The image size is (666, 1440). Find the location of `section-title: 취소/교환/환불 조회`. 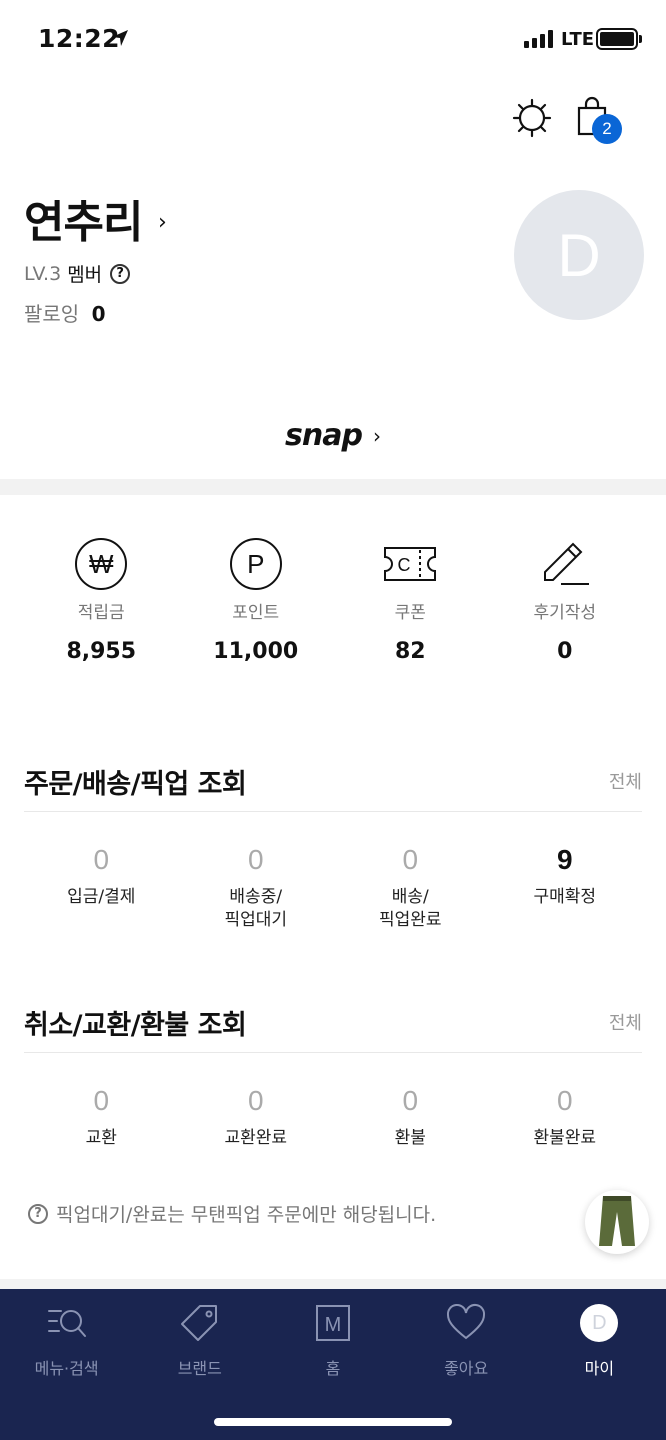

section-title: 취소/교환/환불 조회 is located at coordinates (135, 1025).